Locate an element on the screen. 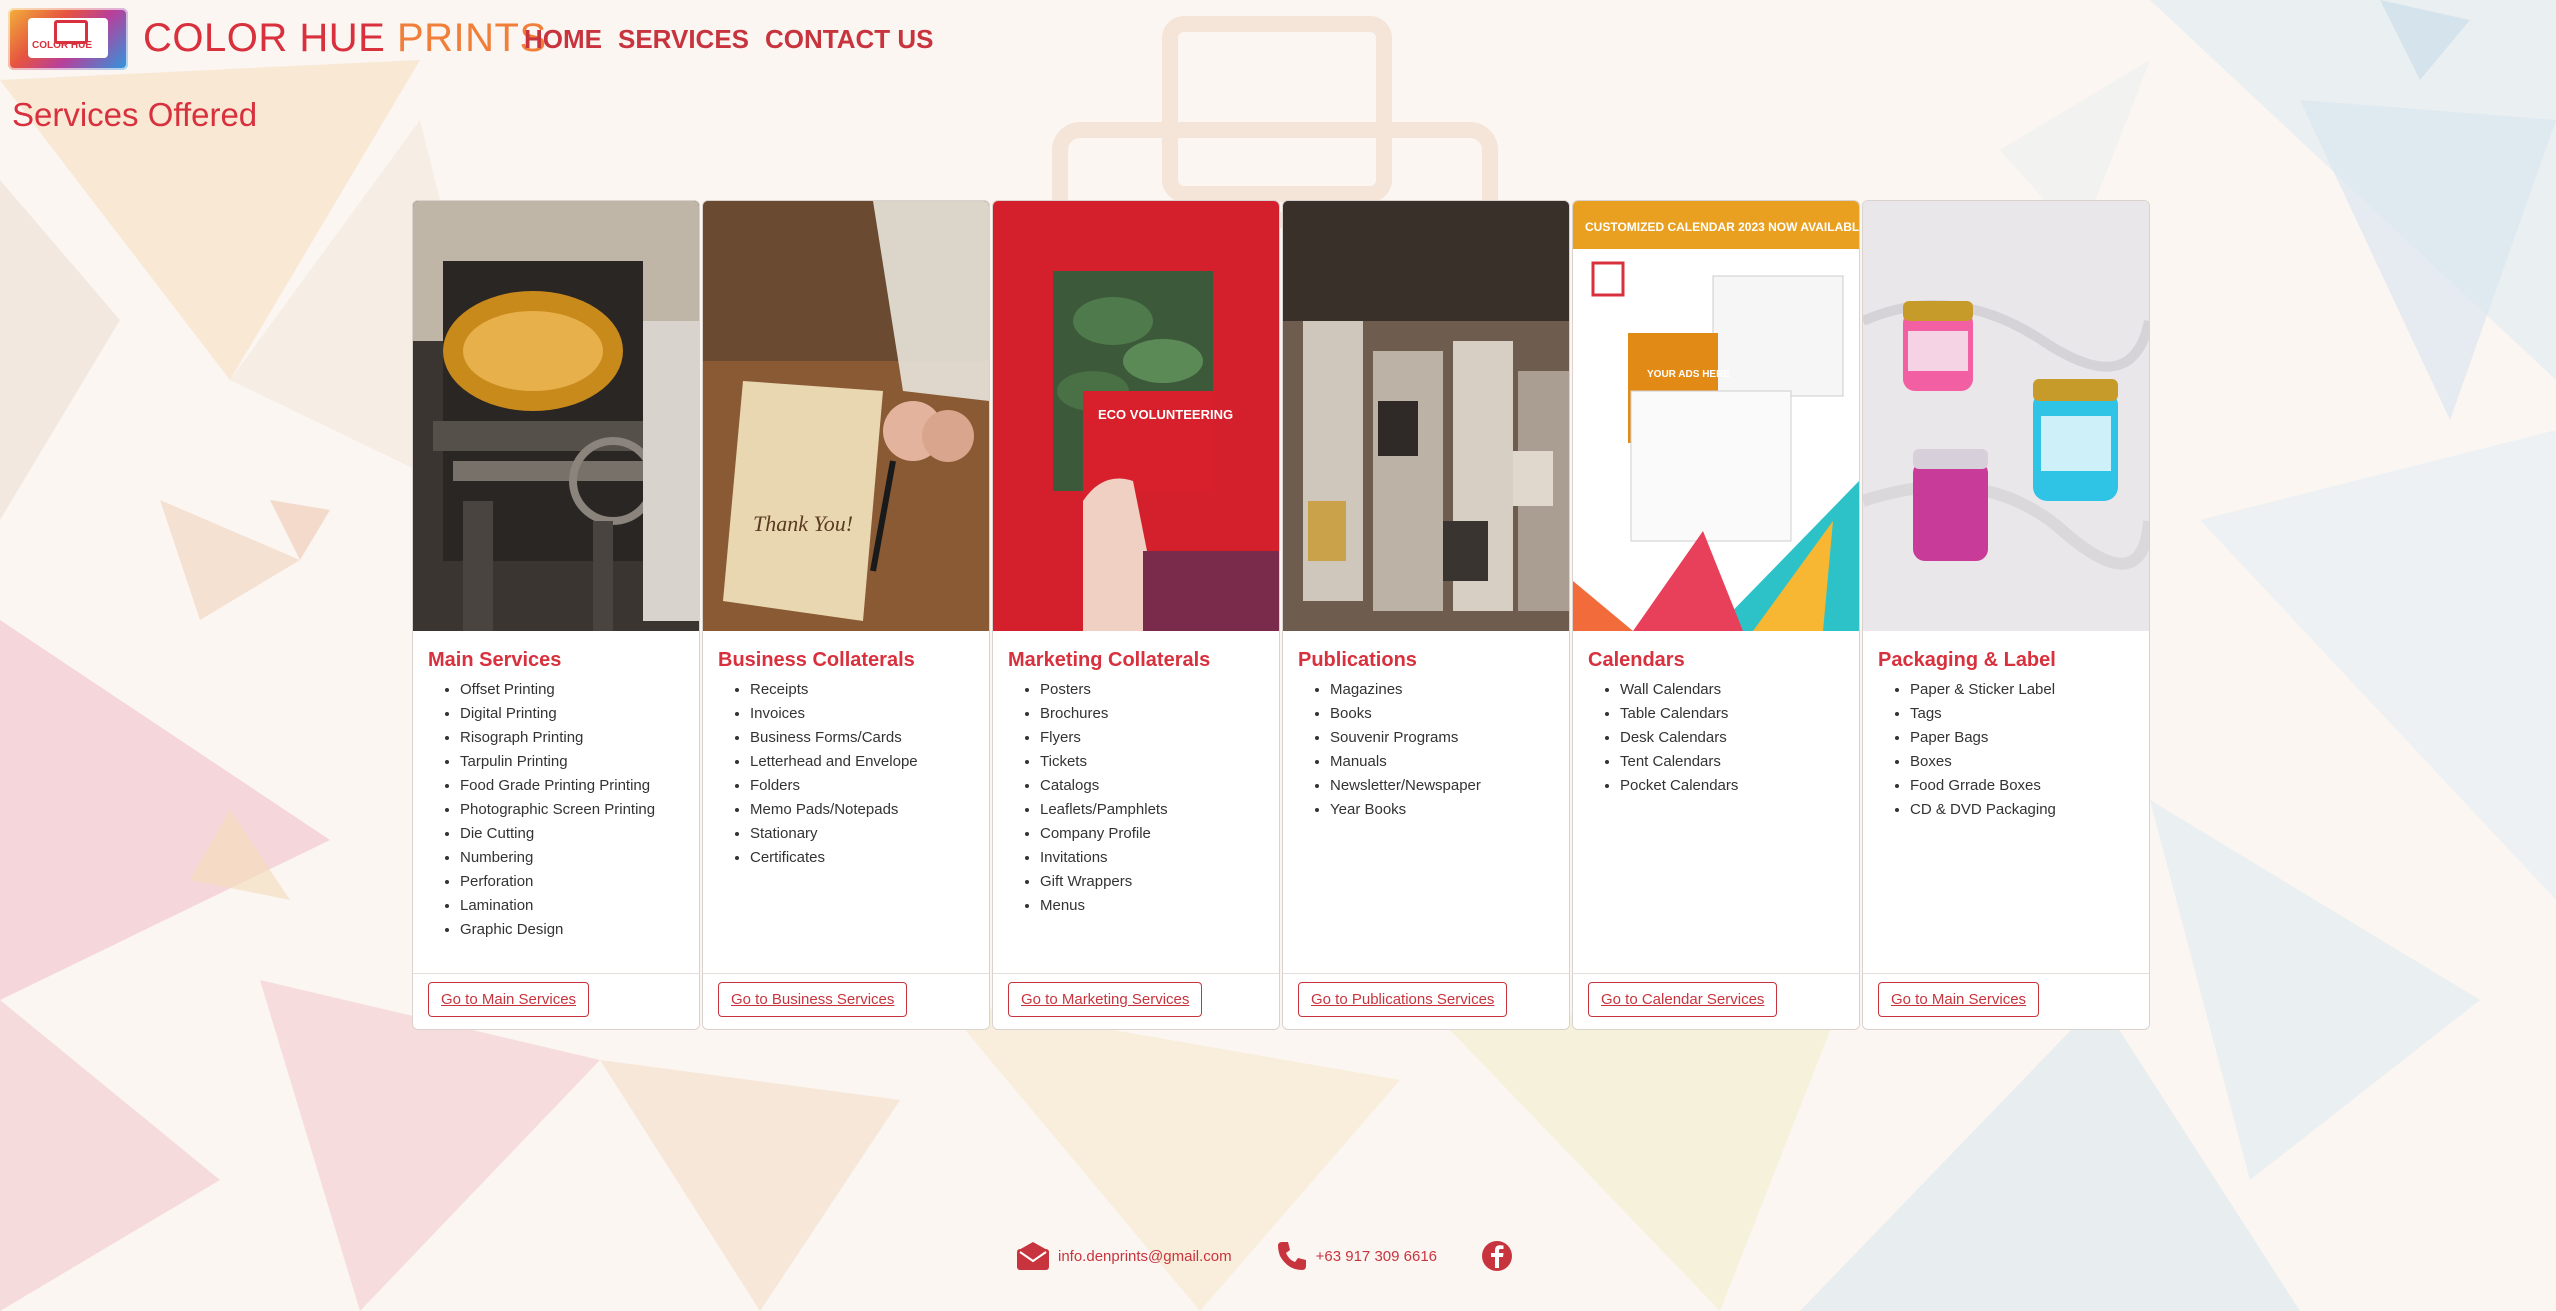 This screenshot has height=1311, width=2556. list-item: Perforation is located at coordinates (579, 882).